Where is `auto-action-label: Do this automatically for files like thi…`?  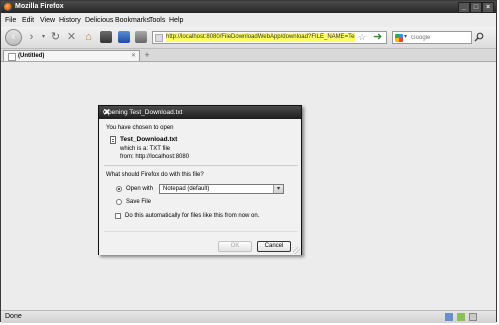 auto-action-label: Do this automatically for files like thi… is located at coordinates (192, 216).